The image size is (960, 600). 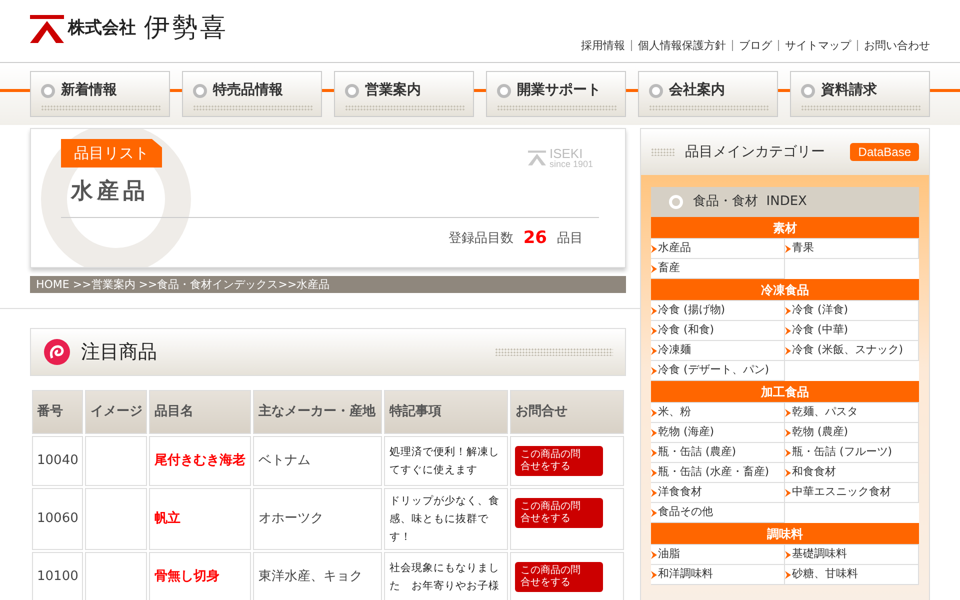 What do you see at coordinates (556, 94) in the screenshot?
I see `nav-tab: 開業サポート` at bounding box center [556, 94].